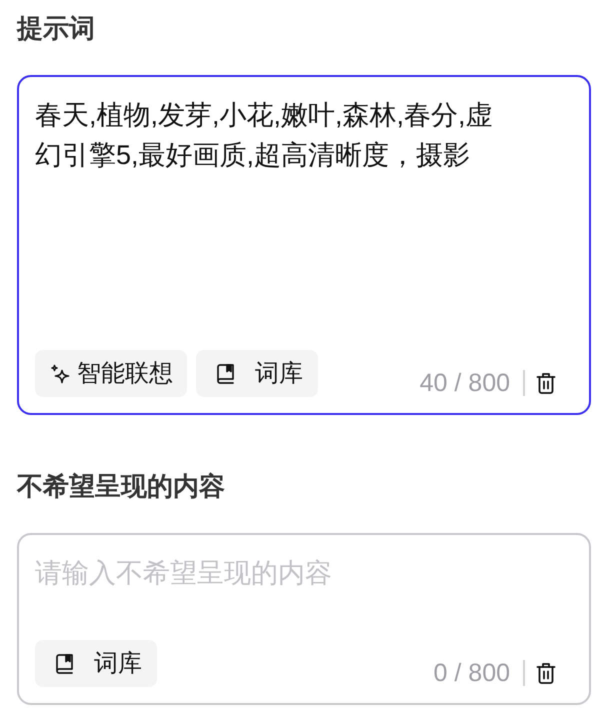 This screenshot has width=610, height=716. I want to click on sparkle-icon, so click(60, 374).